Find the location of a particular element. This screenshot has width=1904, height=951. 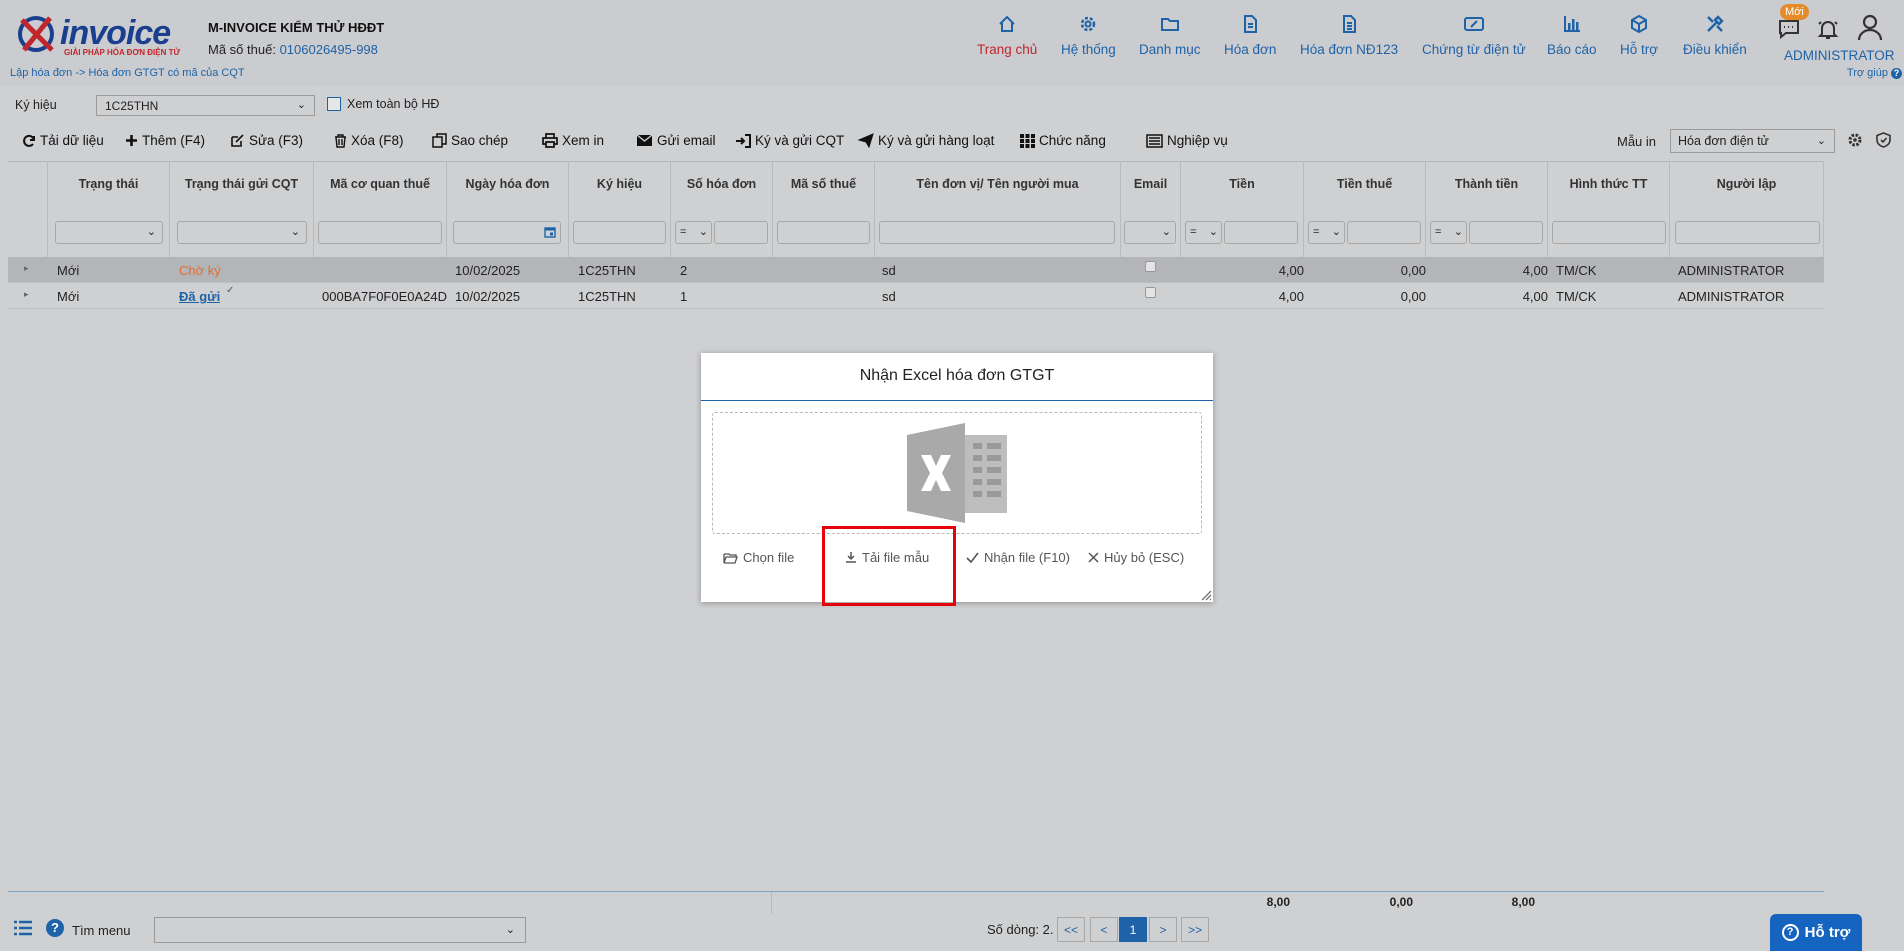

filter-so-hd-operator: = ⌄ is located at coordinates (693, 232).